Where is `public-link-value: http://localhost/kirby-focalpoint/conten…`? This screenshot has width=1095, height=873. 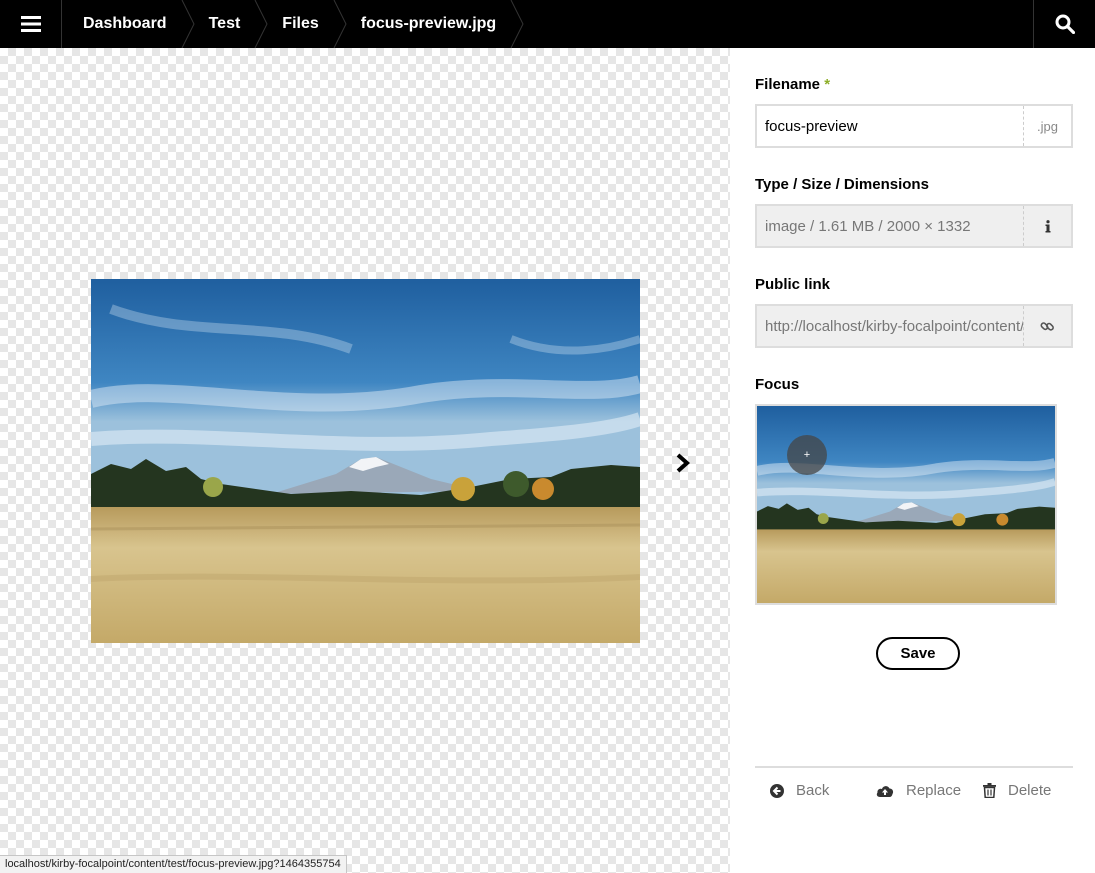
public-link-value: http://localhost/kirby-focalpoint/conten… is located at coordinates (890, 326).